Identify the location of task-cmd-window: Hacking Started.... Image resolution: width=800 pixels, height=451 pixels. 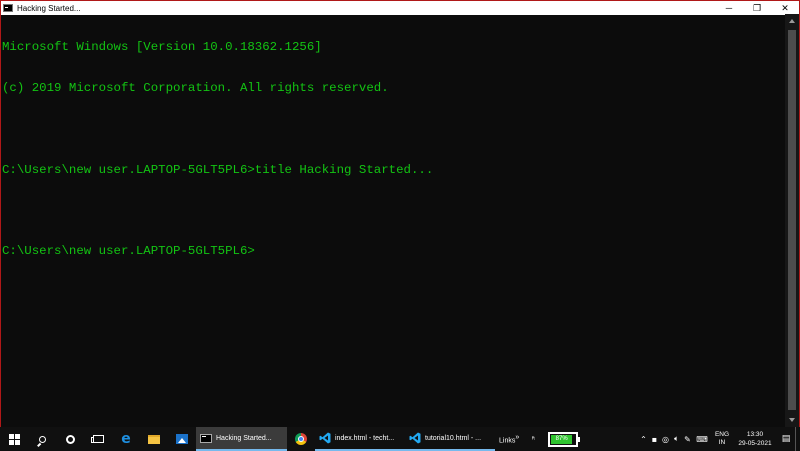
(241, 439).